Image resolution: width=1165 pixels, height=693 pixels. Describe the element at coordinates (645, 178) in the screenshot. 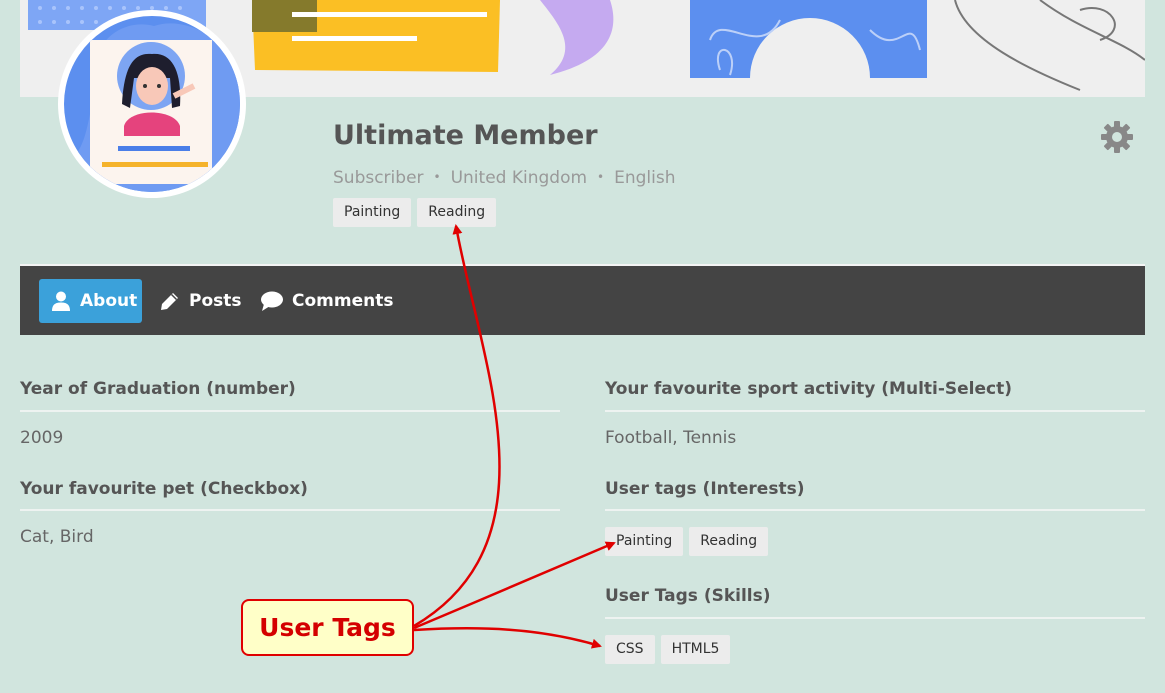

I see `profile-language: English` at that location.